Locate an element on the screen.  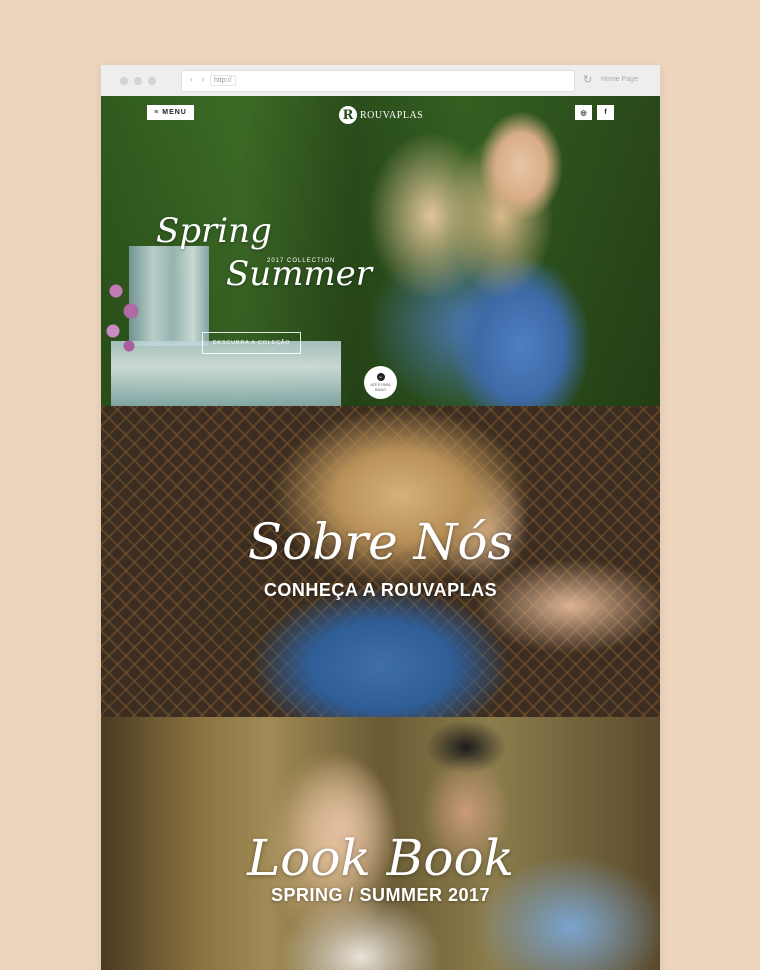
menu-button: ≡ MENU is located at coordinates (170, 112).